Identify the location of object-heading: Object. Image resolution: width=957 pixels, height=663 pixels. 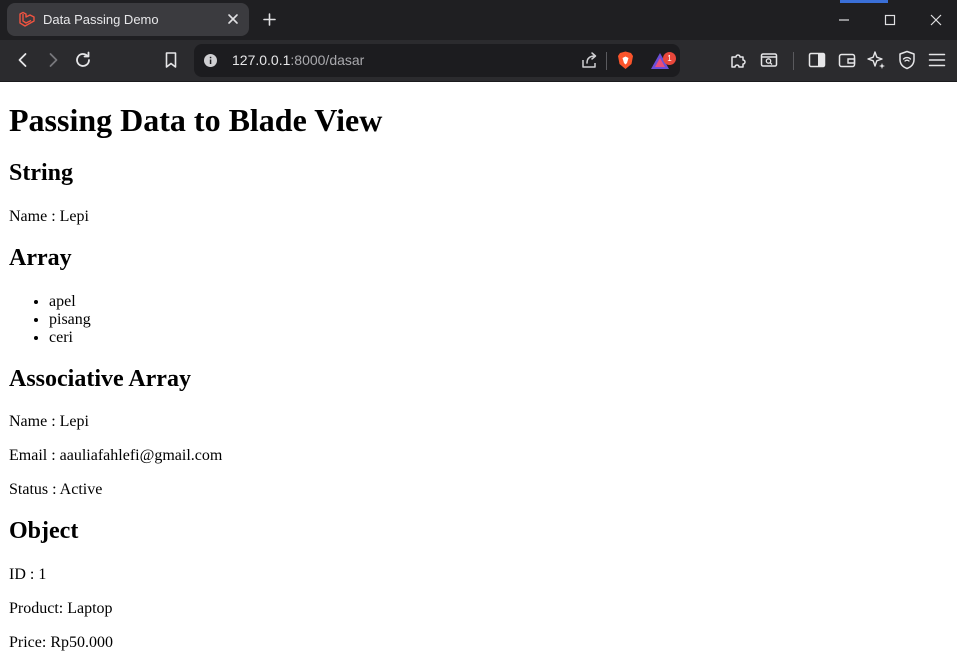
(44, 531).